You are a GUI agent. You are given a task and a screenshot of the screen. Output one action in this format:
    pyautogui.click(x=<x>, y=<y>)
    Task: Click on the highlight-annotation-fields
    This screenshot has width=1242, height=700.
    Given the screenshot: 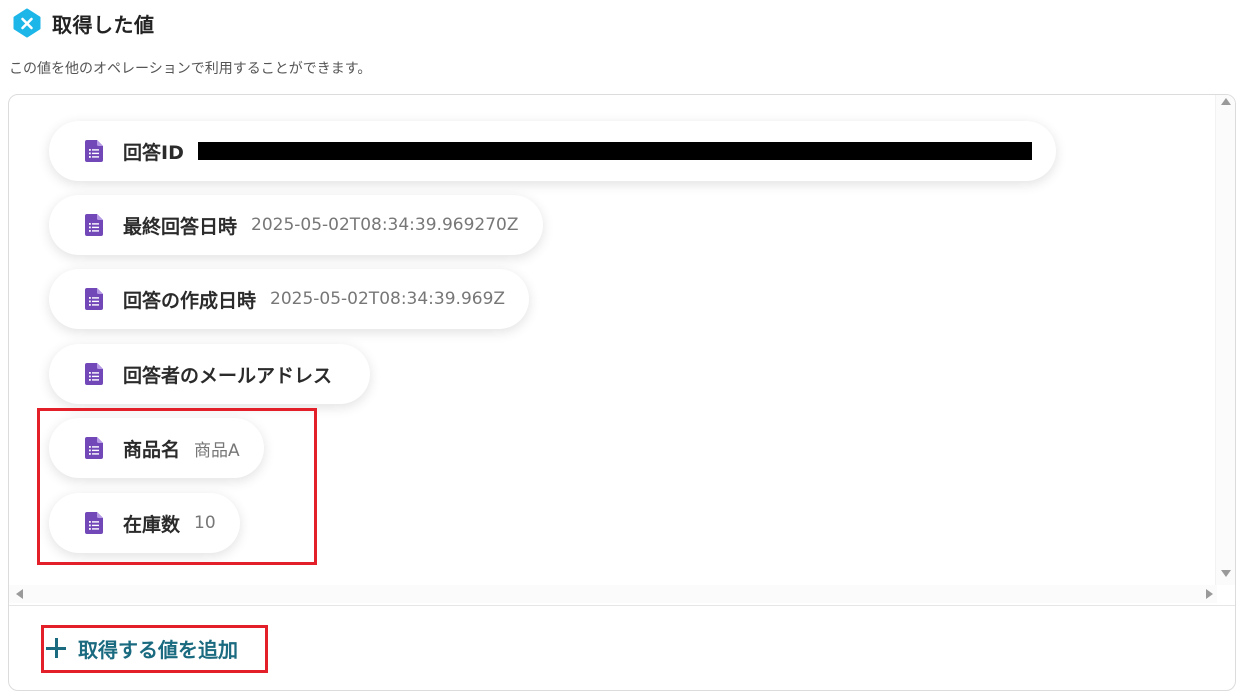 What is the action you would take?
    pyautogui.click(x=177, y=486)
    